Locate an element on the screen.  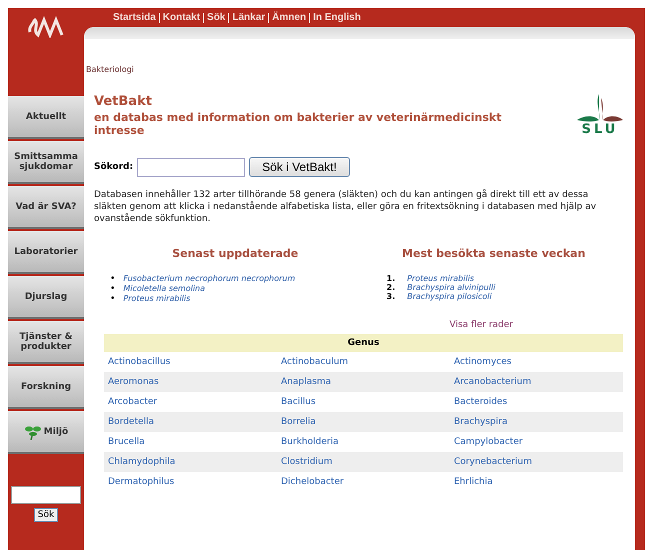
list-number: 3. is located at coordinates (391, 296).